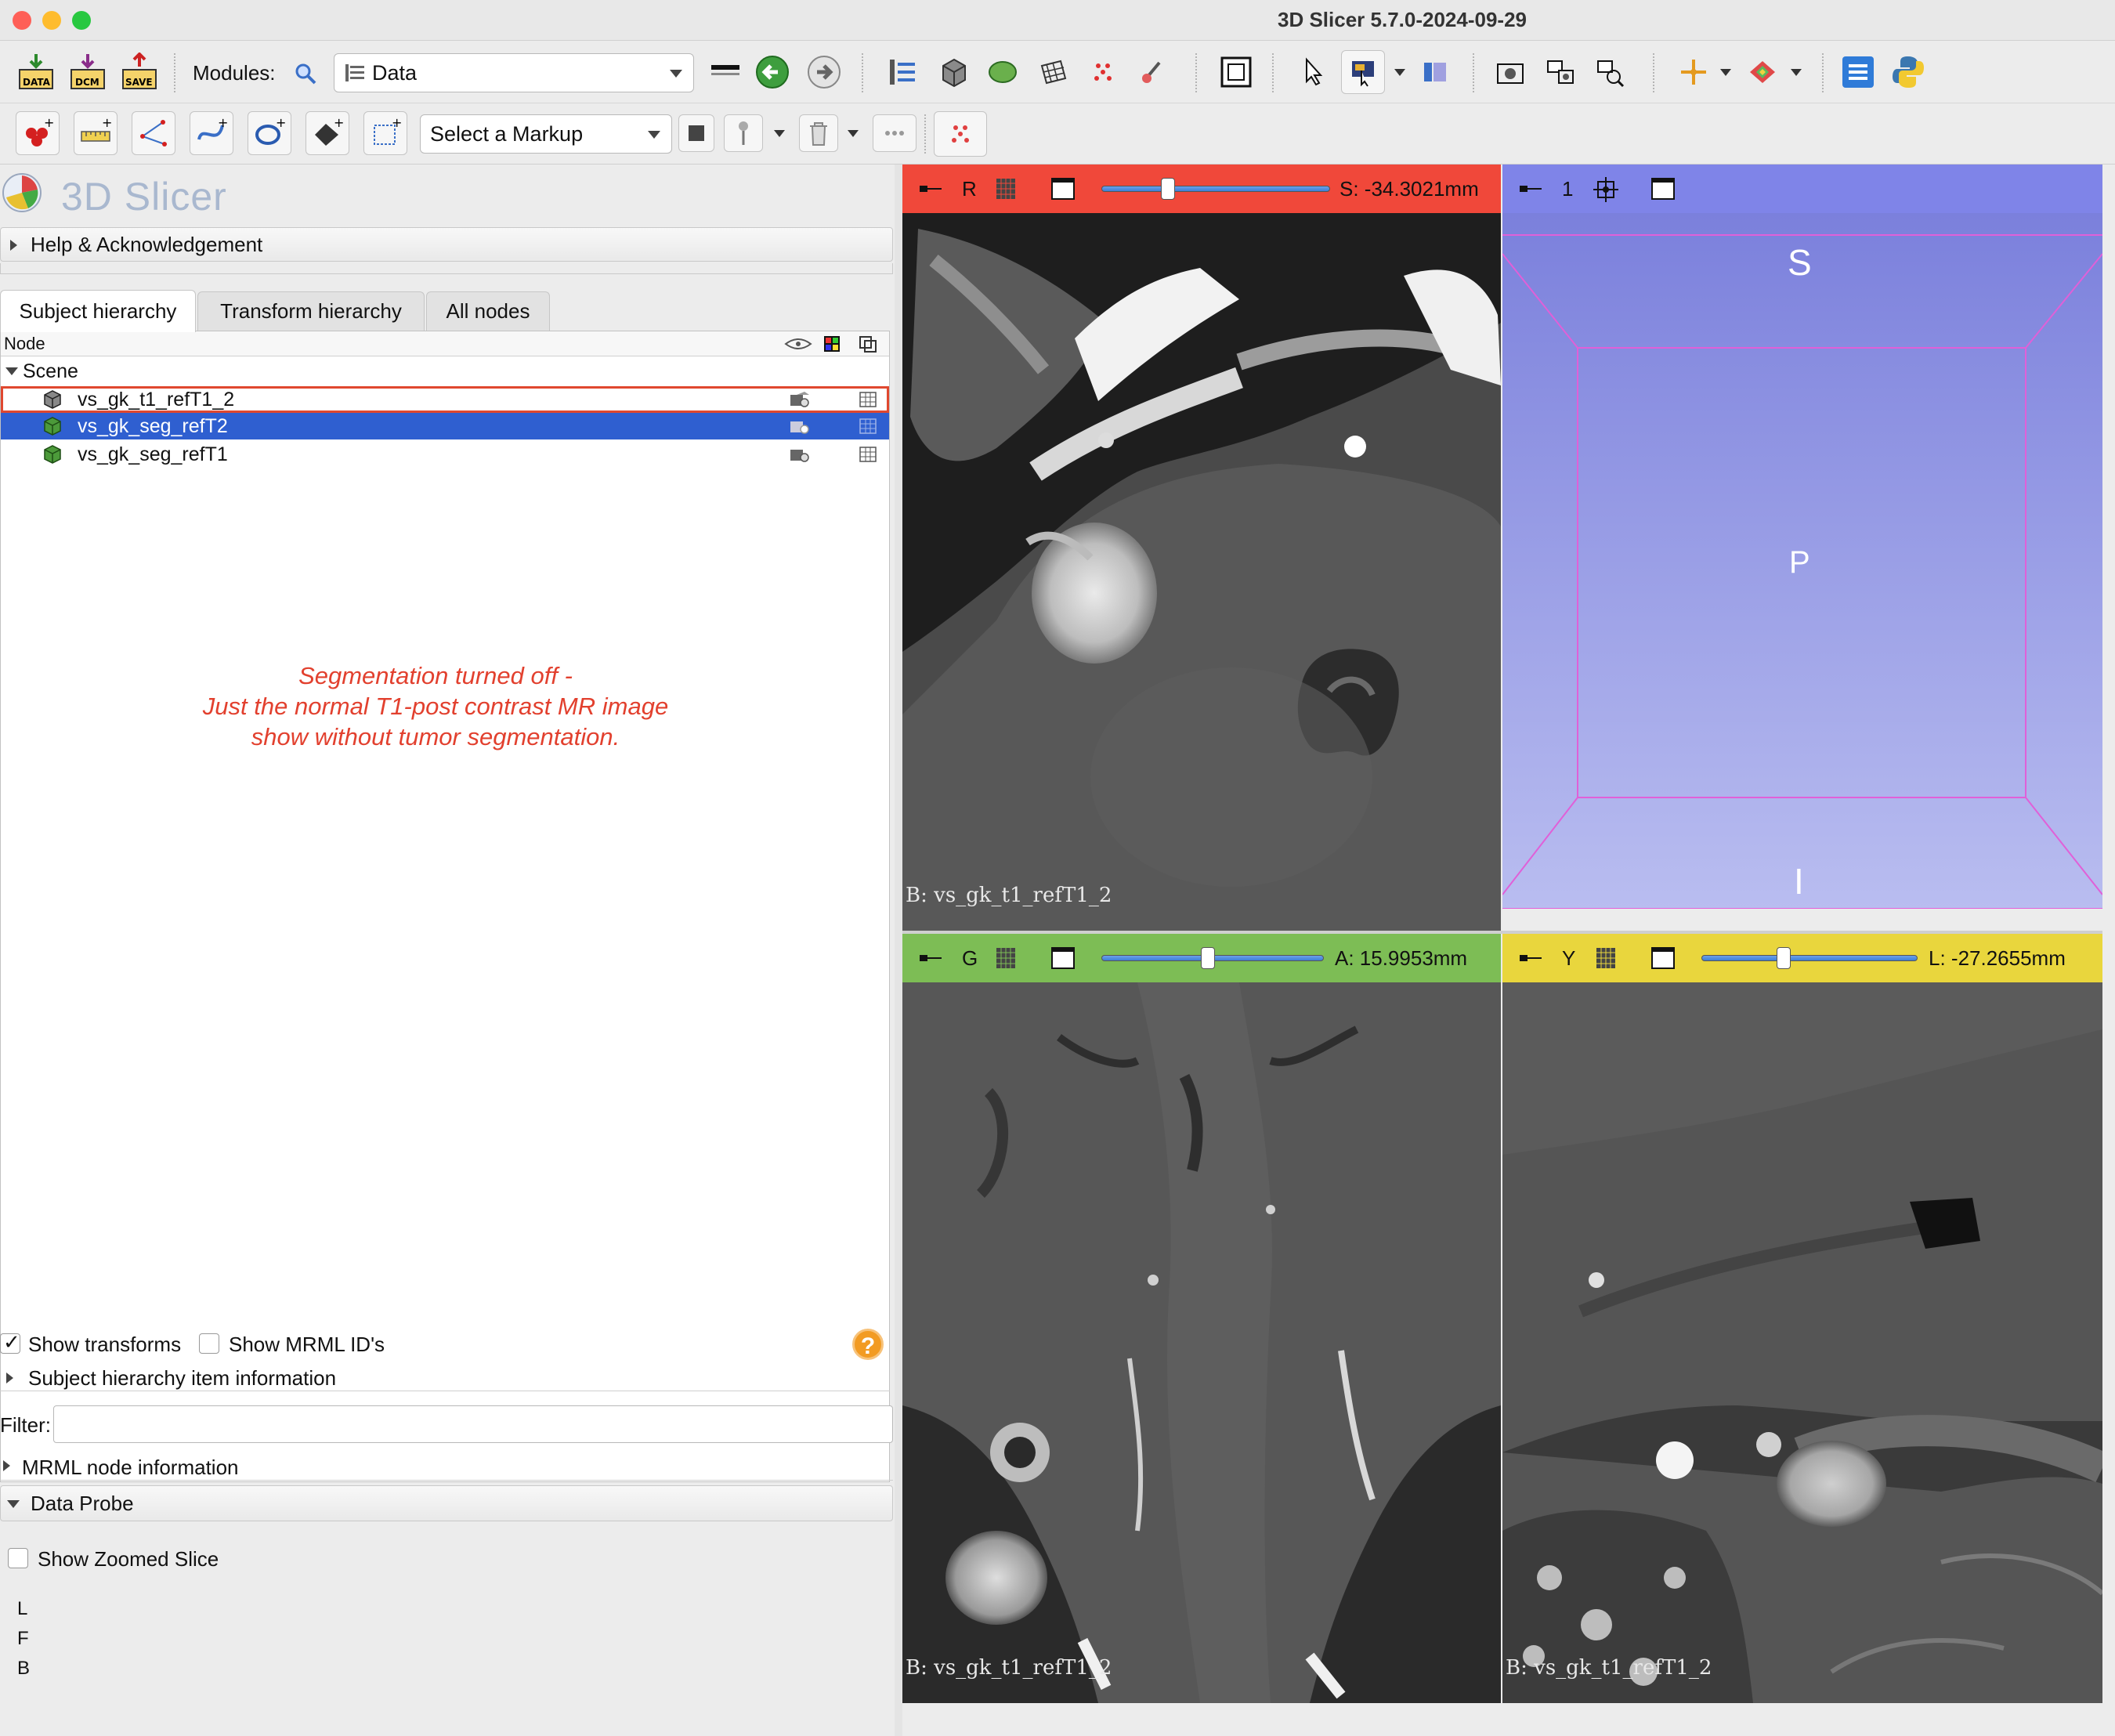  I want to click on load-data-button: DATA, so click(36, 72).